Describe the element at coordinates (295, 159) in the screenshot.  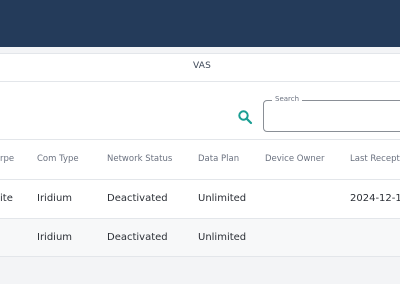
I see `column-header-device-owner: Device Owner` at that location.